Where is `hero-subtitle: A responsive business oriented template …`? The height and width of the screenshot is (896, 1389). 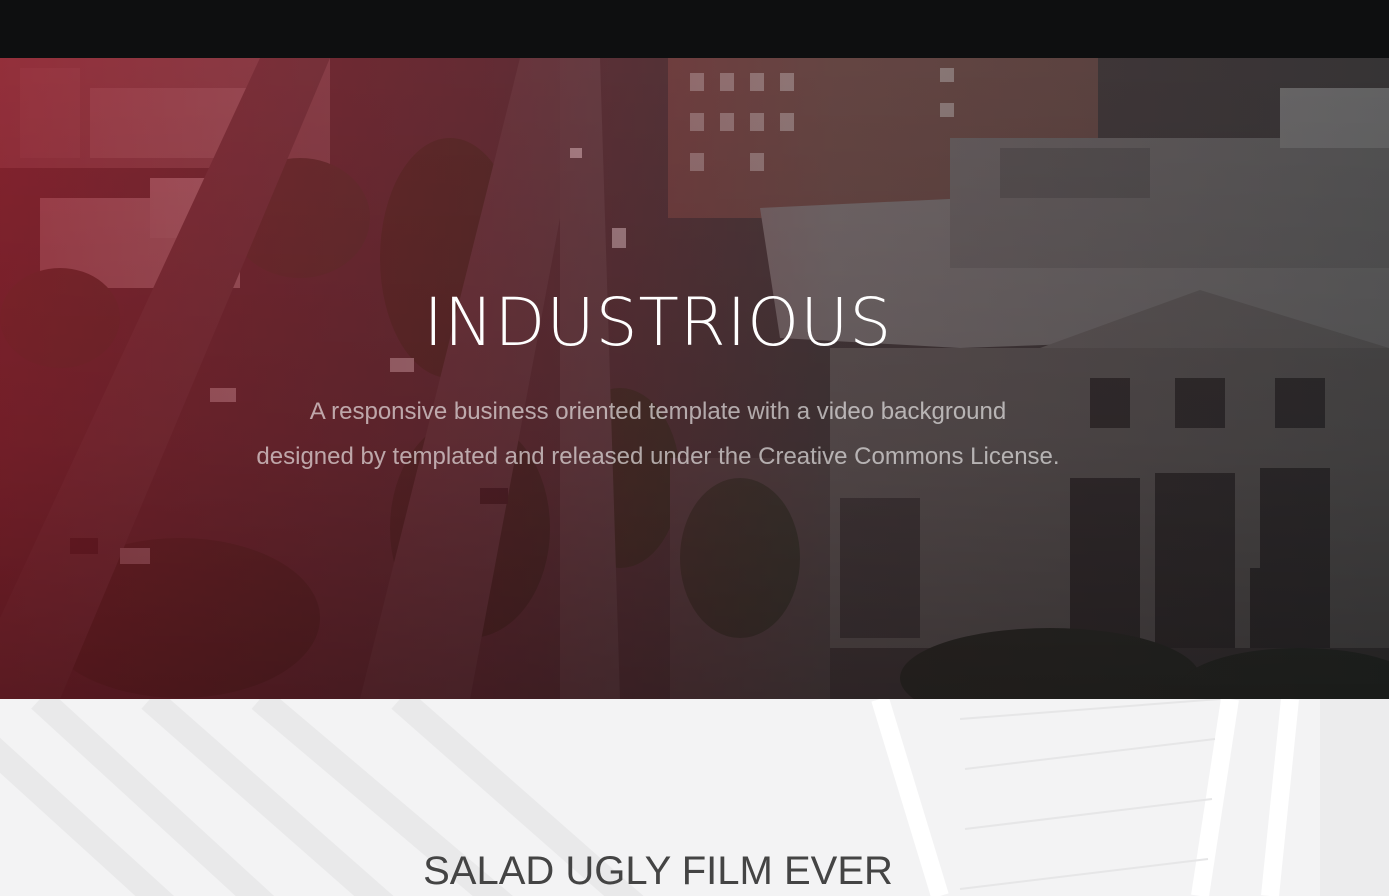
hero-subtitle: A responsive business oriented template … is located at coordinates (658, 434).